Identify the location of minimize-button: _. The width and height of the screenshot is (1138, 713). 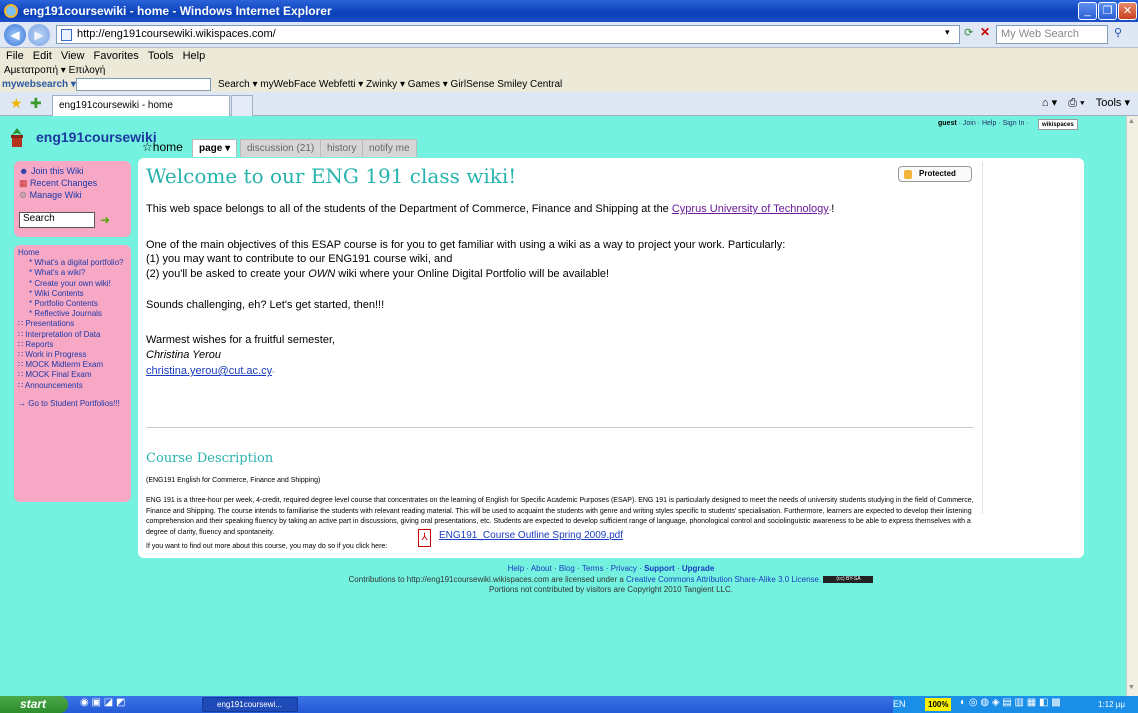
(1087, 11).